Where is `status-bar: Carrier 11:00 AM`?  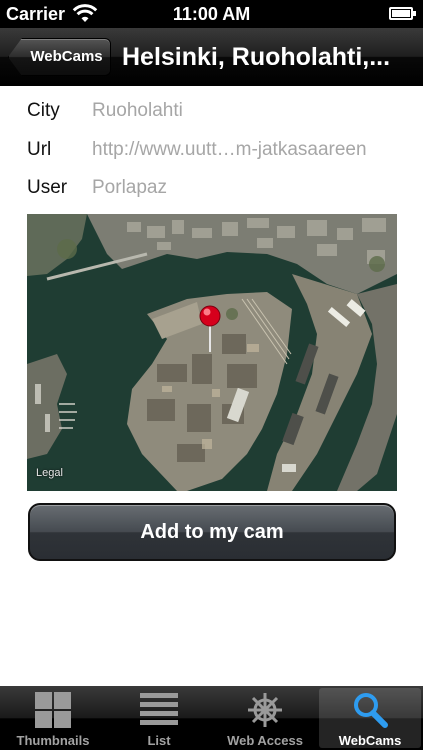 status-bar: Carrier 11:00 AM is located at coordinates (211, 14).